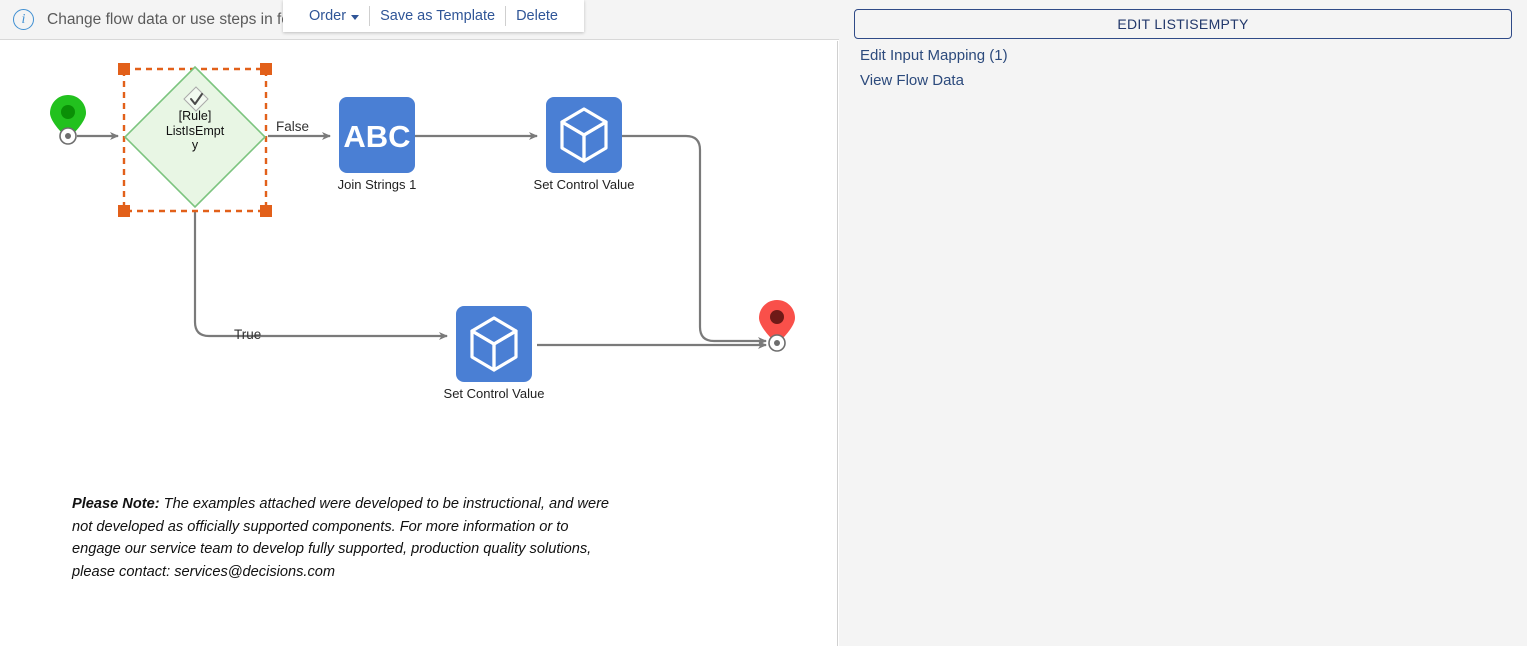  What do you see at coordinates (537, 16) in the screenshot?
I see `delete-button: Delete` at bounding box center [537, 16].